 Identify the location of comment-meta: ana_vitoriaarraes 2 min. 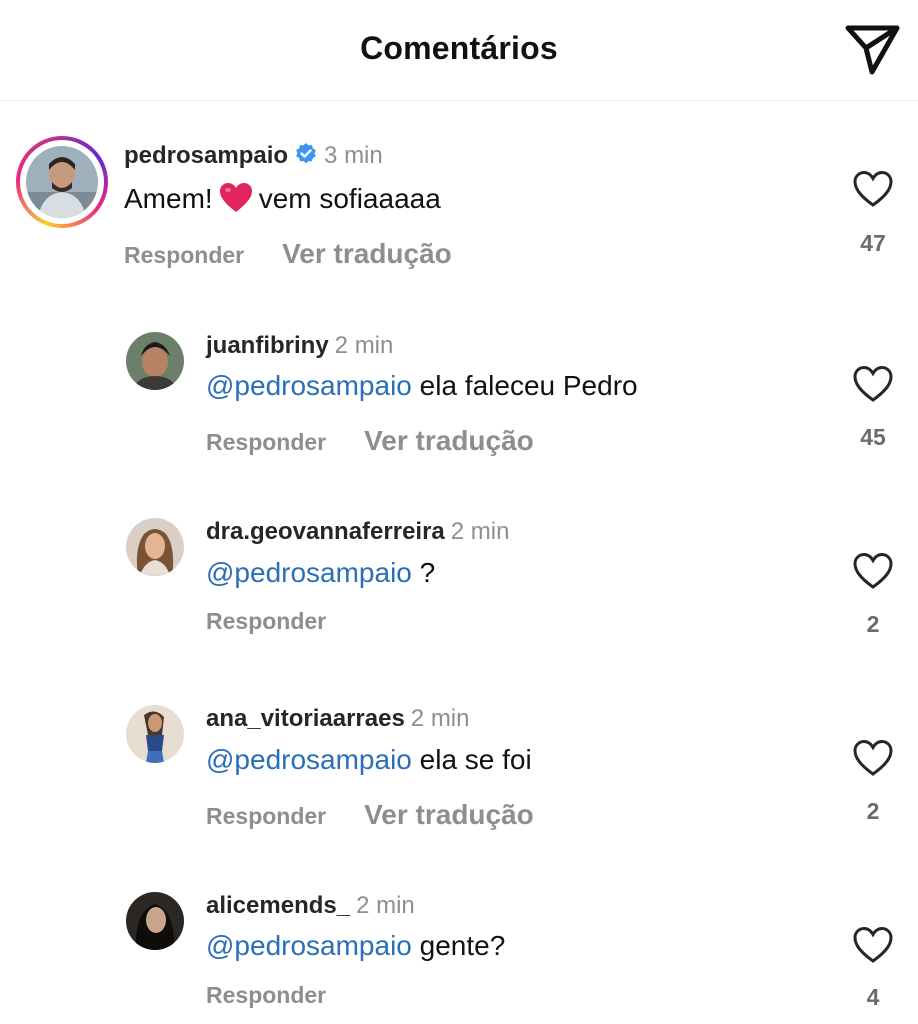
(337, 719).